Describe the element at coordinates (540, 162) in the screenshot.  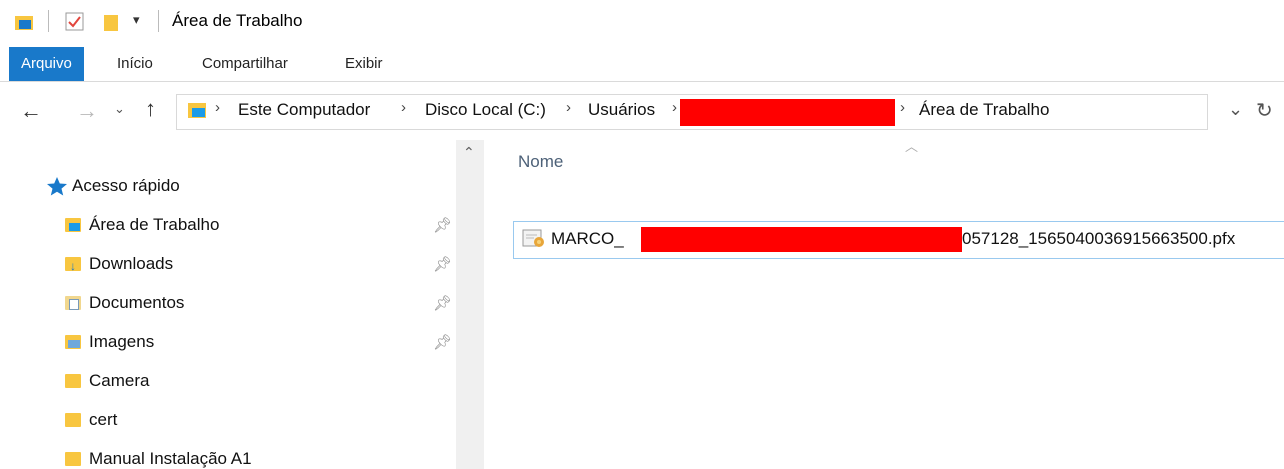
I see `column-header-nome: Nome` at that location.